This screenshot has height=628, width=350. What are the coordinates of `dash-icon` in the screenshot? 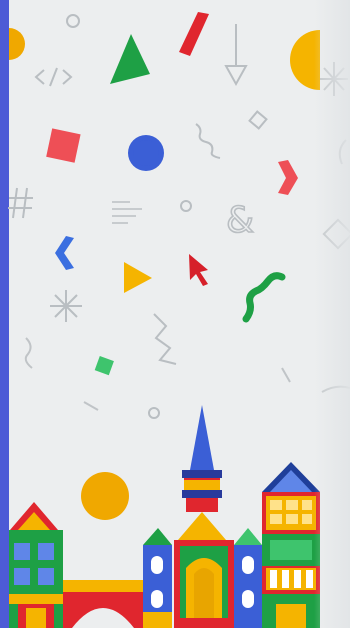 It's located at (286, 375).